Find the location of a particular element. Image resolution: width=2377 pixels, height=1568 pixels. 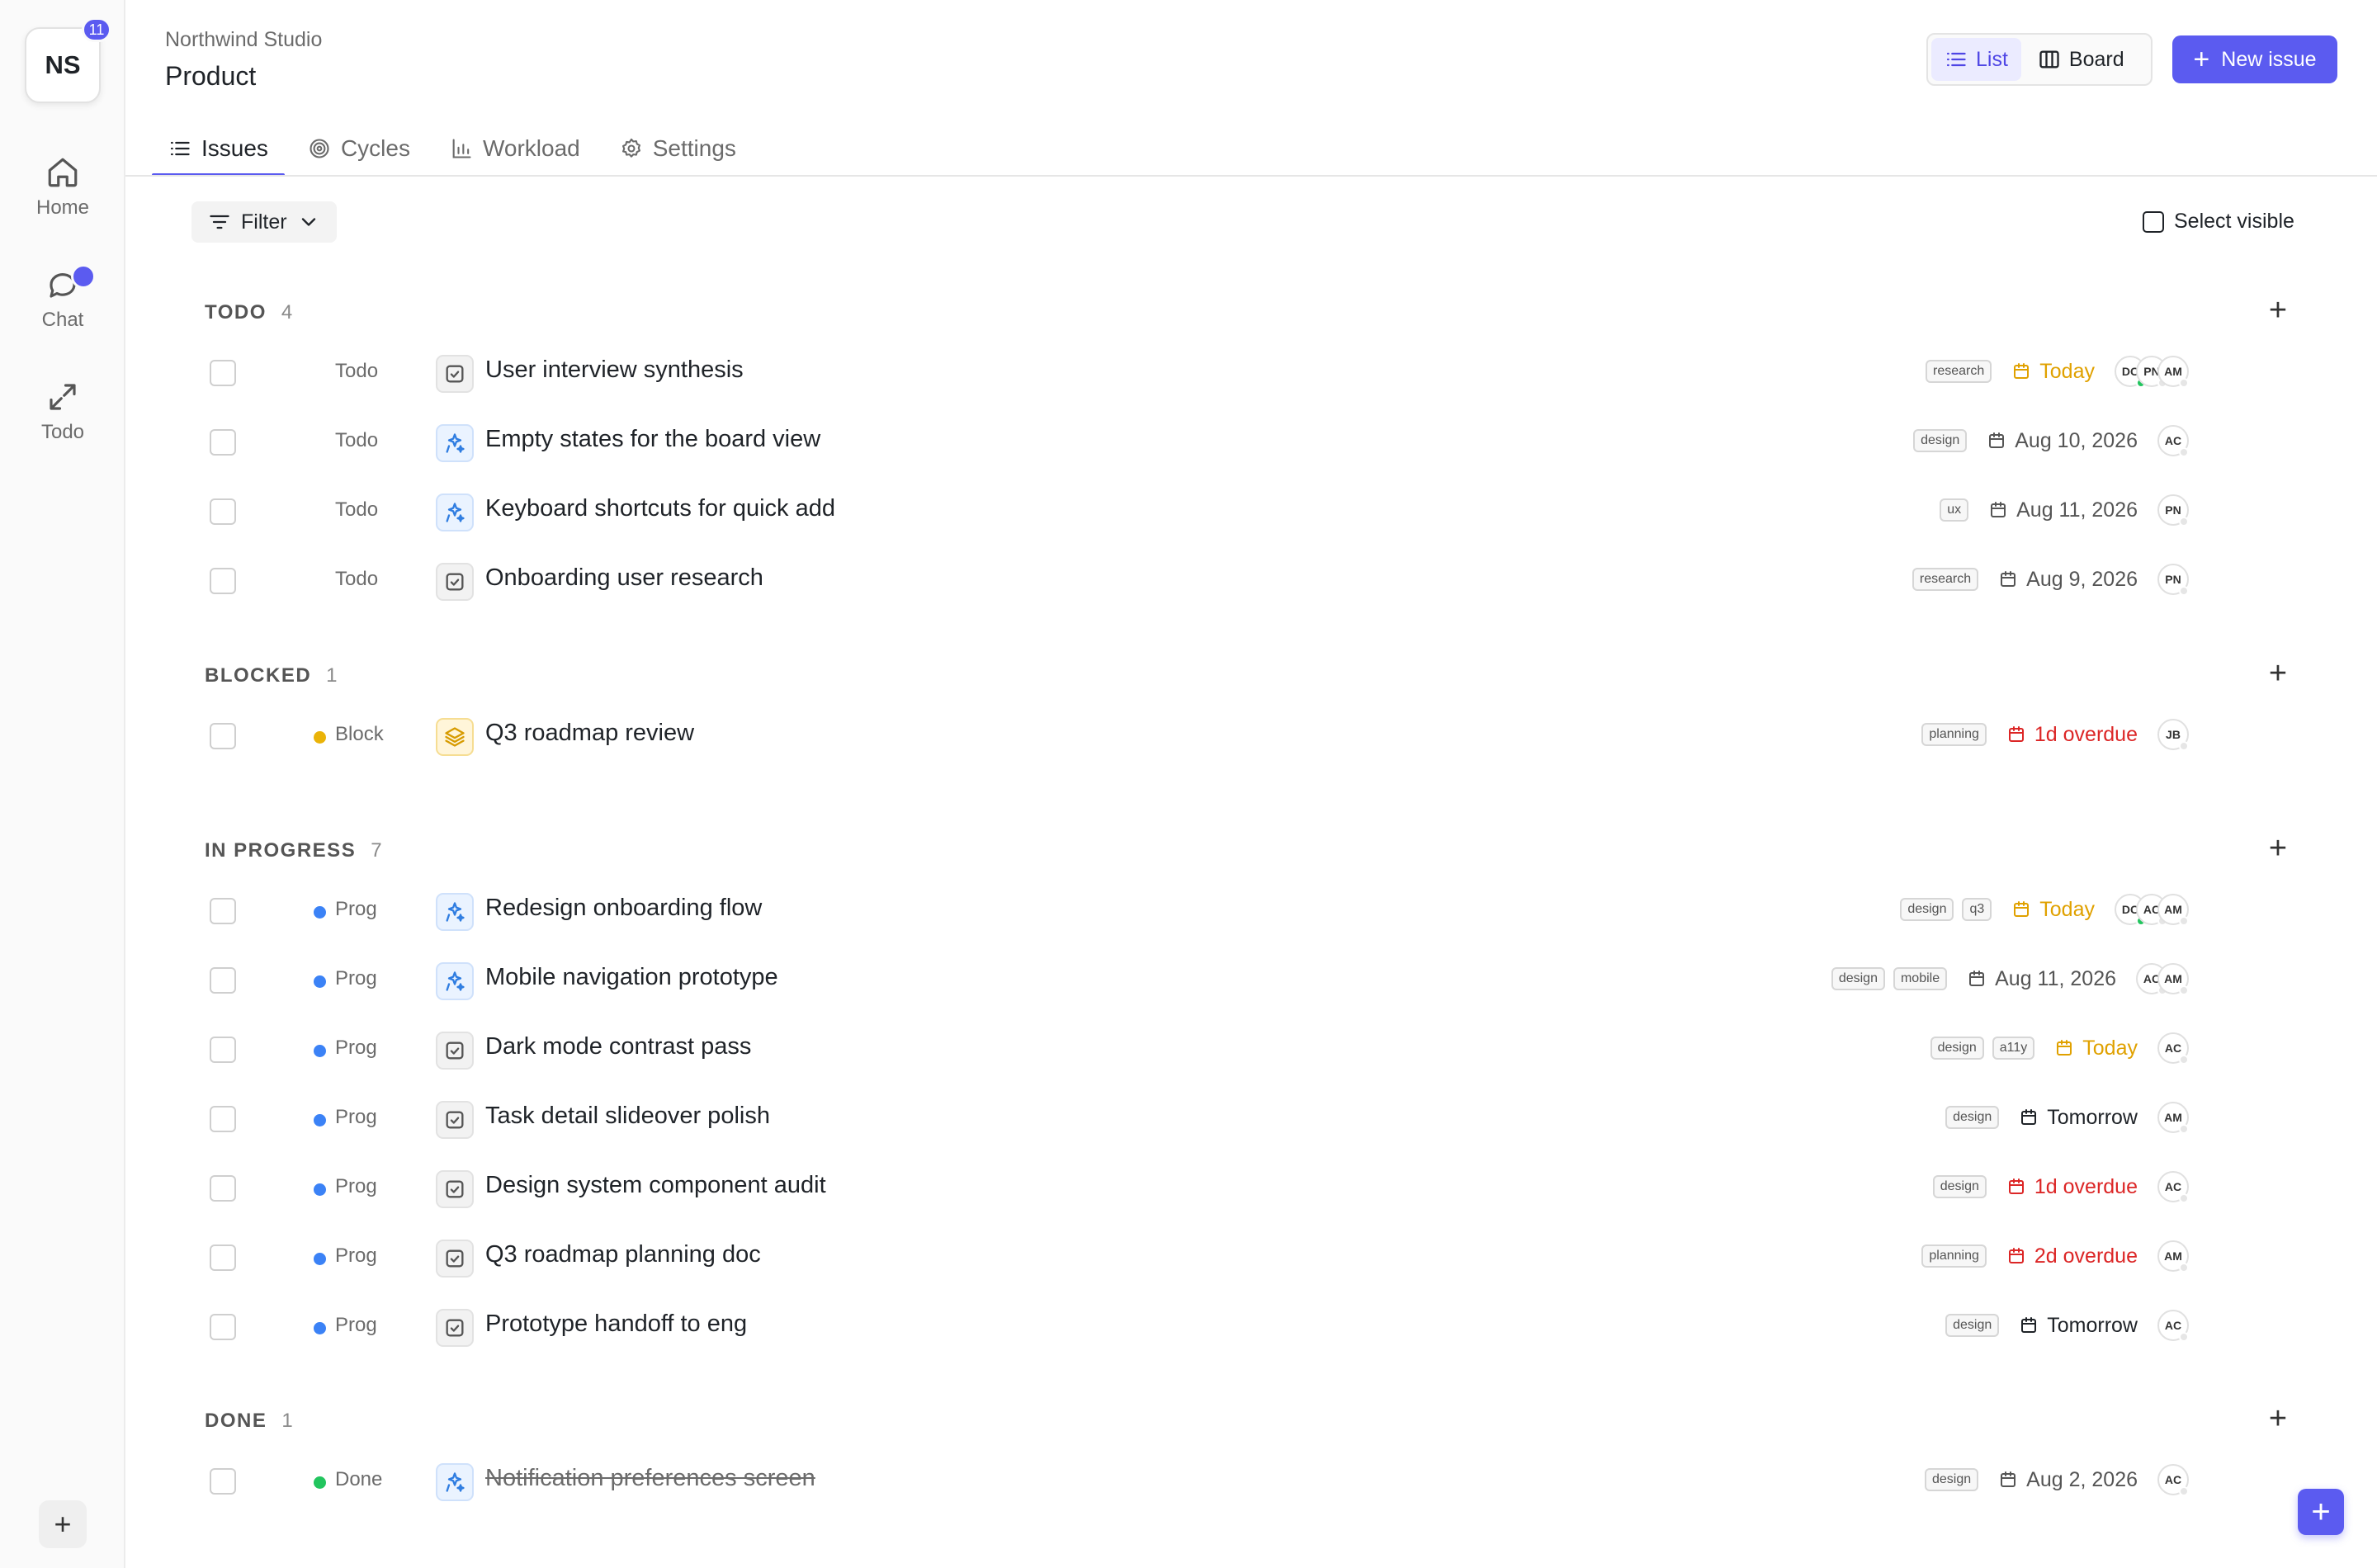

due-date: Aug 10, 2026 is located at coordinates (2062, 441).